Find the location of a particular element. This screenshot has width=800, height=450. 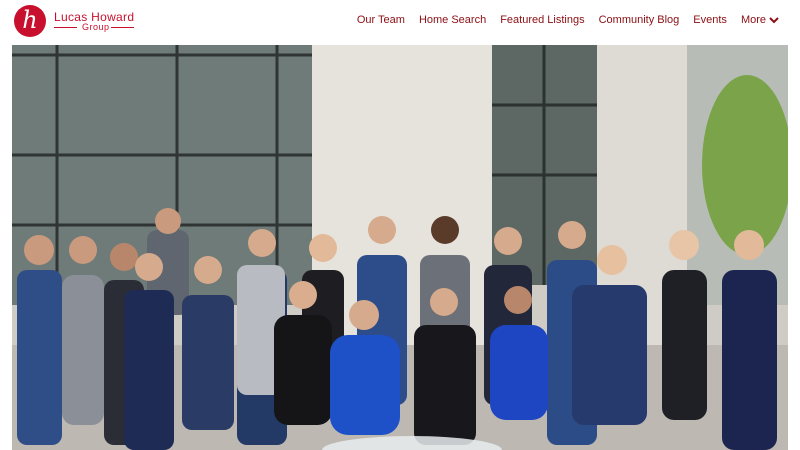

nav-community-blog: Community Blog is located at coordinates (639, 20).